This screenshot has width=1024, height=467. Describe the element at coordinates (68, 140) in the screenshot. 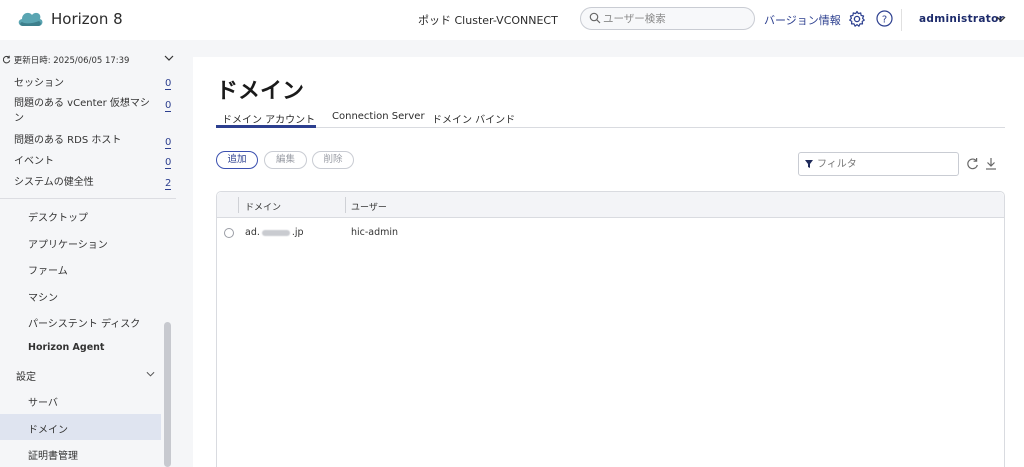

I see `stat-problem-rds-hosts: 問題のある RDS ホスト` at that location.